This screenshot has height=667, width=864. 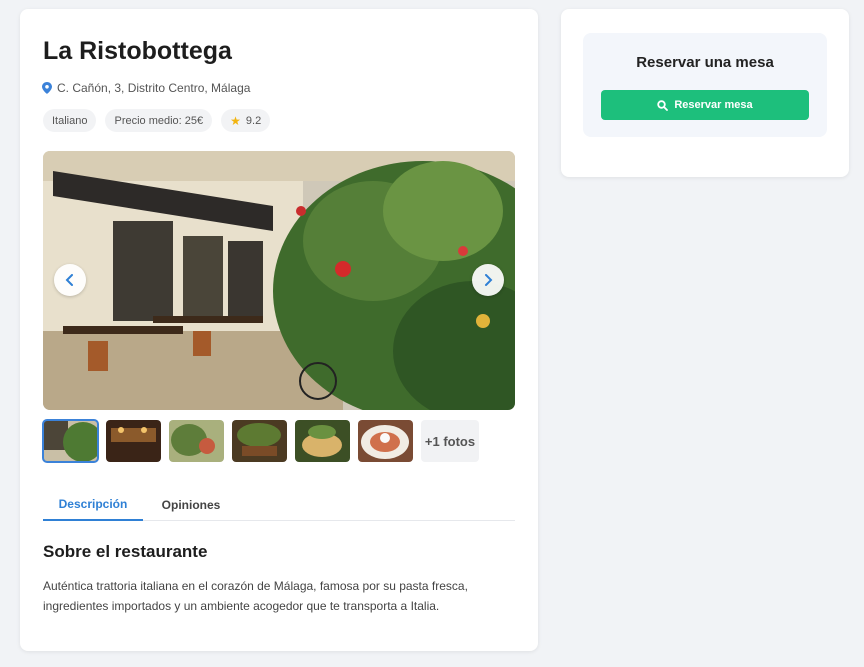 I want to click on reserve-button-label: Reservar mesa, so click(x=713, y=105).